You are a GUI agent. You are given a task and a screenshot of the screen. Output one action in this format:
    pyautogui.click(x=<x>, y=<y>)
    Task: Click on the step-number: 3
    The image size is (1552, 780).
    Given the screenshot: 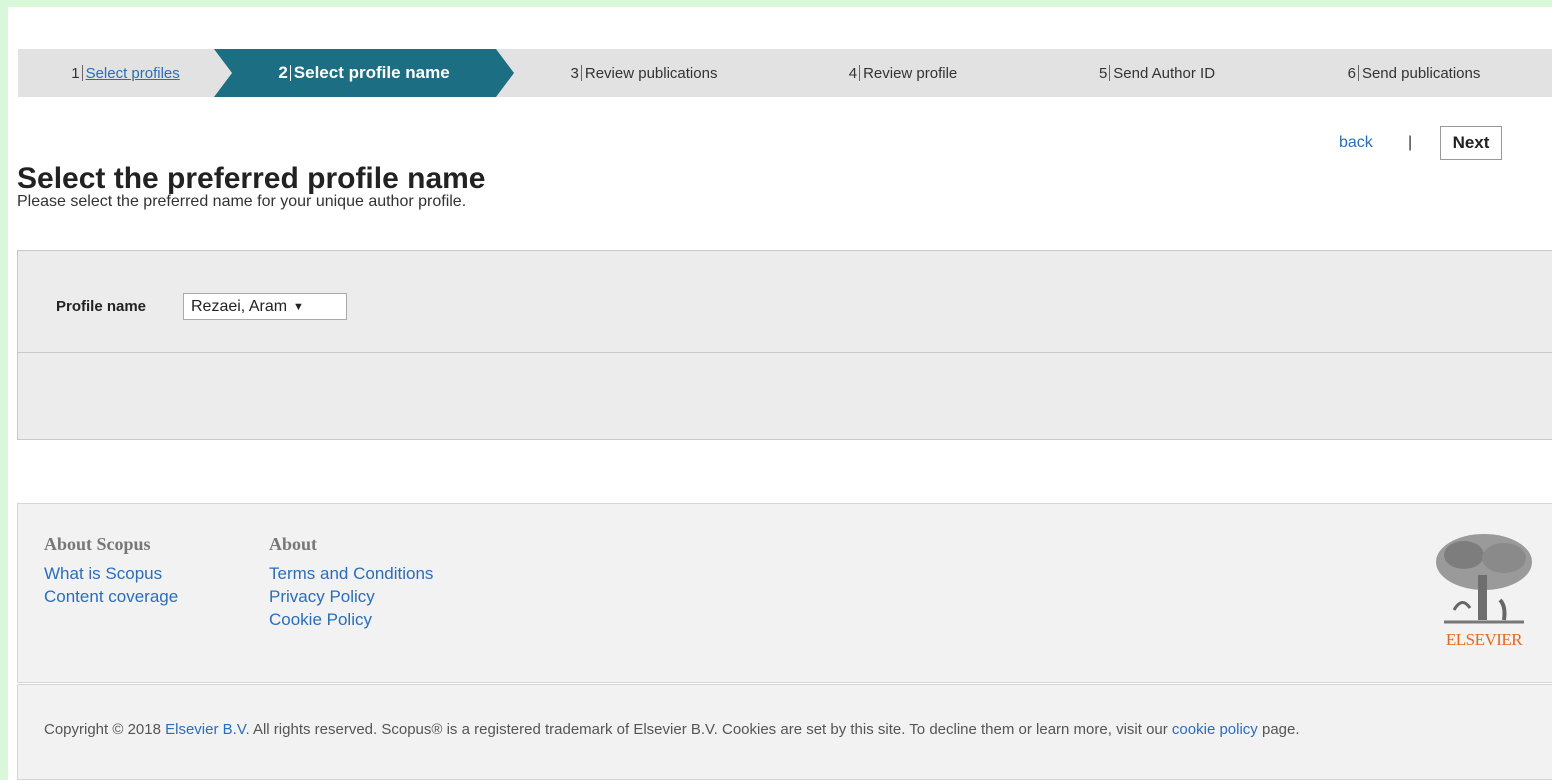 What is the action you would take?
    pyautogui.click(x=574, y=73)
    